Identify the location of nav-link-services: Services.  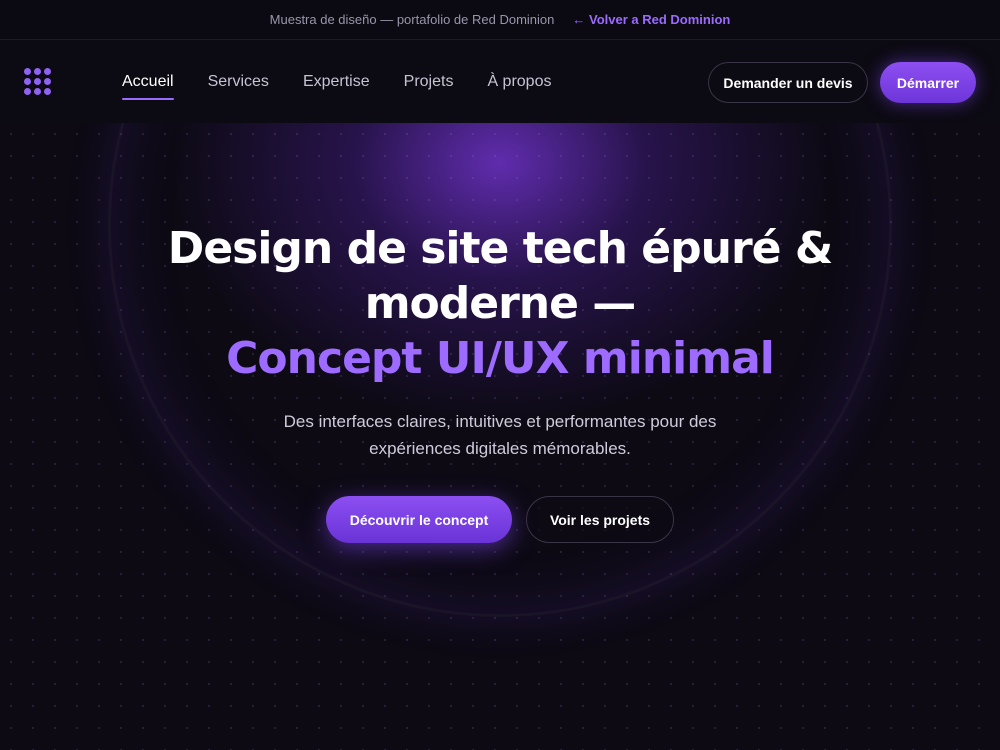
(238, 82).